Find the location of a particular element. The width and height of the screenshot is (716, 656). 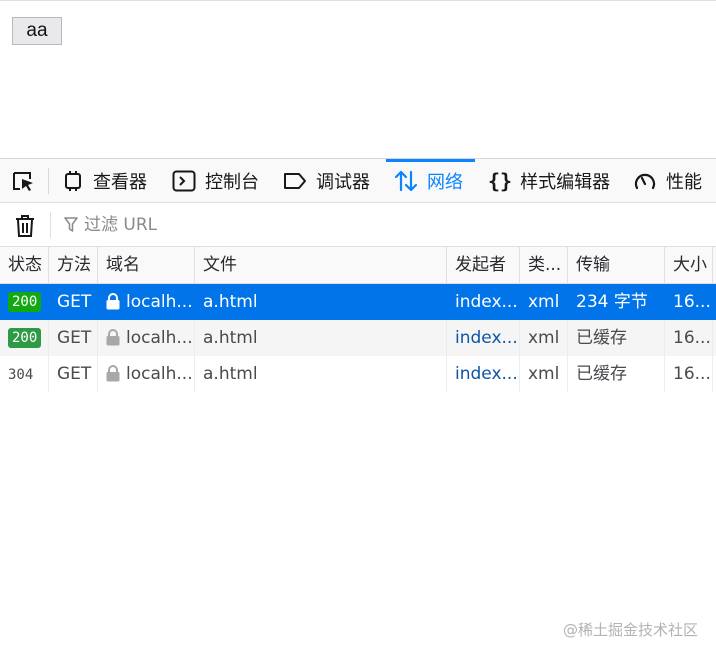

filter-separator is located at coordinates (50, 225).